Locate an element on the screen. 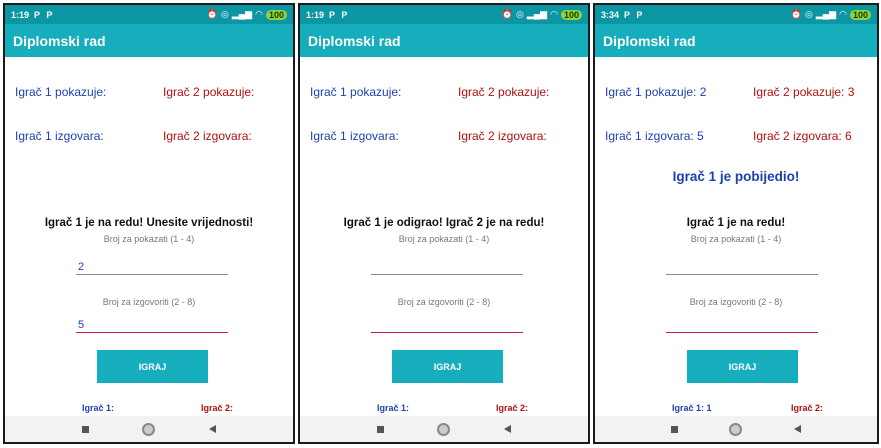  turn-message: Igrač 1 je odigrao! Igrač 2 je na redu! is located at coordinates (444, 223).